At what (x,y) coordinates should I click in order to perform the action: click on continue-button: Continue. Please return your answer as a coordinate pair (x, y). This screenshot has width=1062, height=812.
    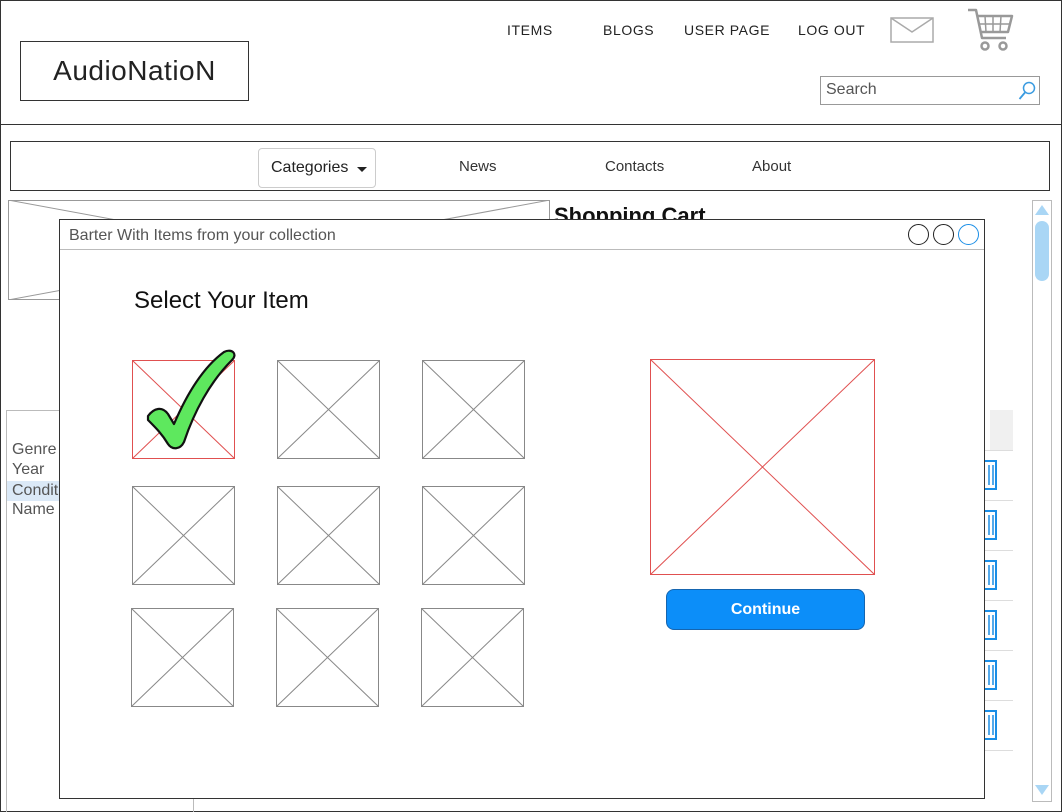
    Looking at the image, I should click on (765, 609).